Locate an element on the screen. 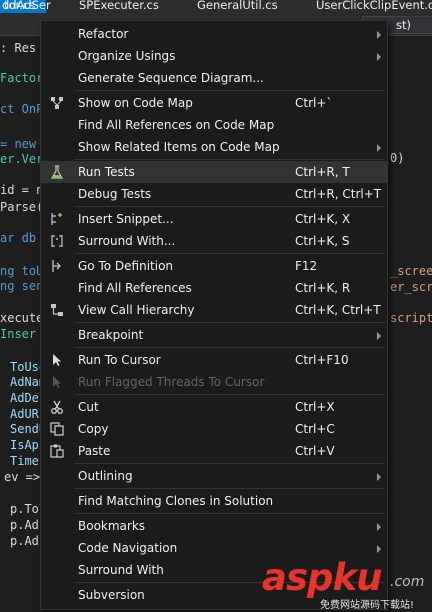  menu-item-shortcut: Ctrl+K, S is located at coordinates (322, 241).